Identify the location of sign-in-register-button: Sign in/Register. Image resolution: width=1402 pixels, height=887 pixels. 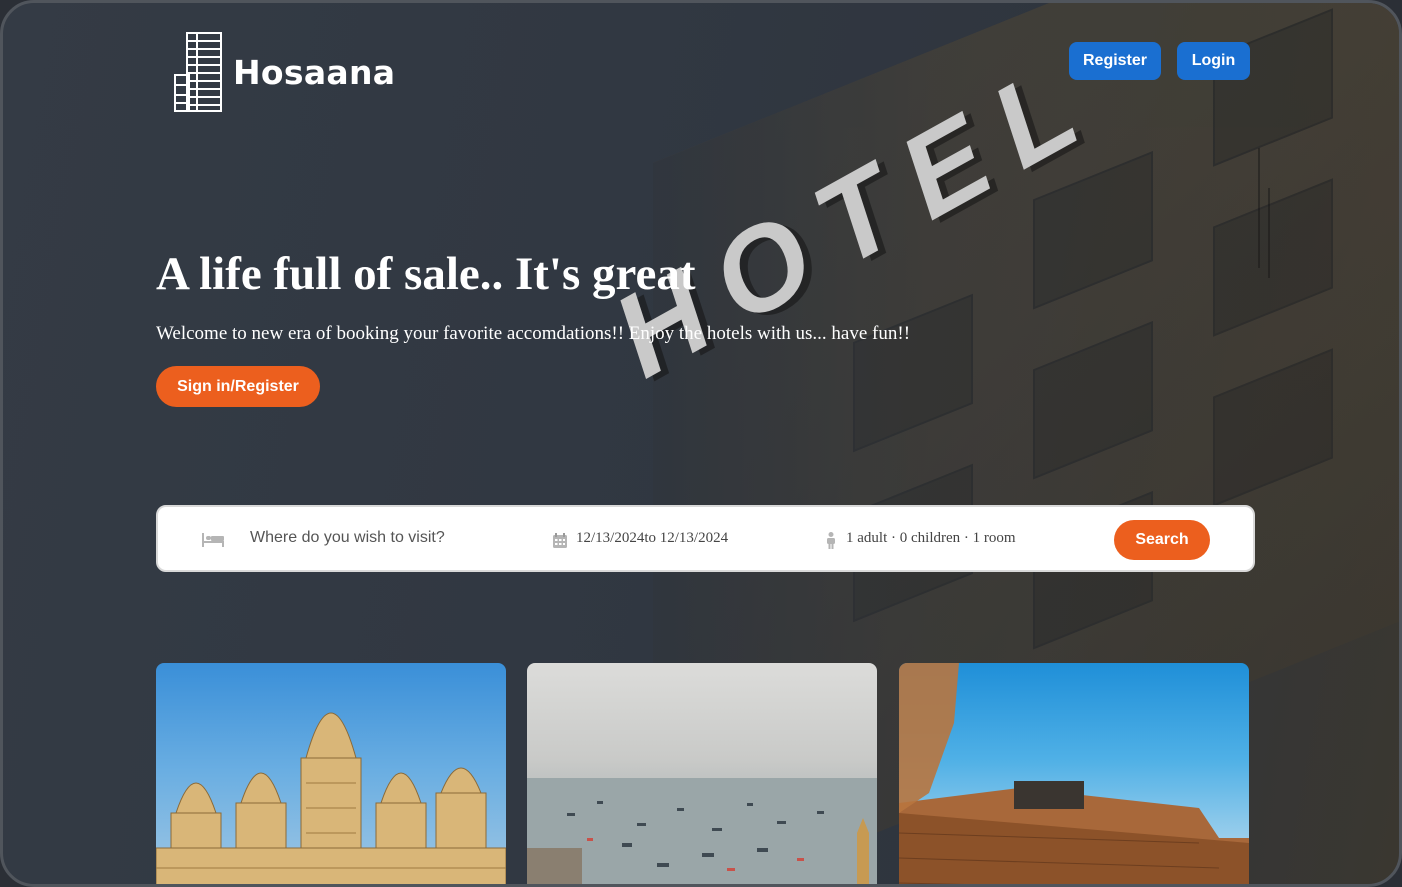
(238, 386).